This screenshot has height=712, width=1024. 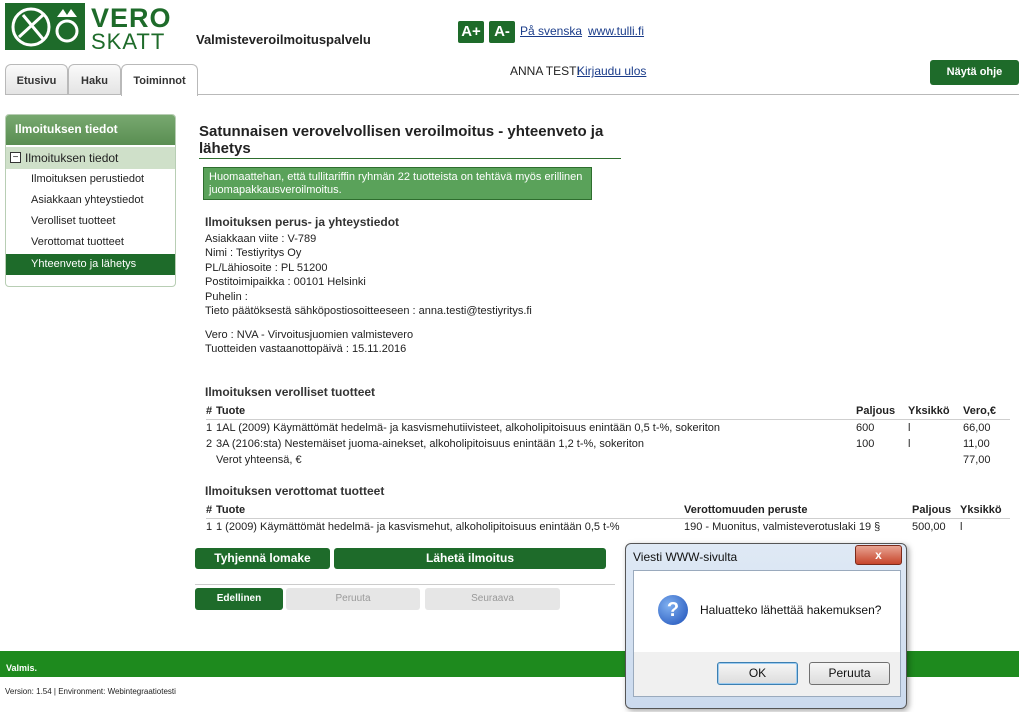 I want to click on dialog-body: ? Haluatteko lähettää hakemuksen?, so click(x=767, y=612).